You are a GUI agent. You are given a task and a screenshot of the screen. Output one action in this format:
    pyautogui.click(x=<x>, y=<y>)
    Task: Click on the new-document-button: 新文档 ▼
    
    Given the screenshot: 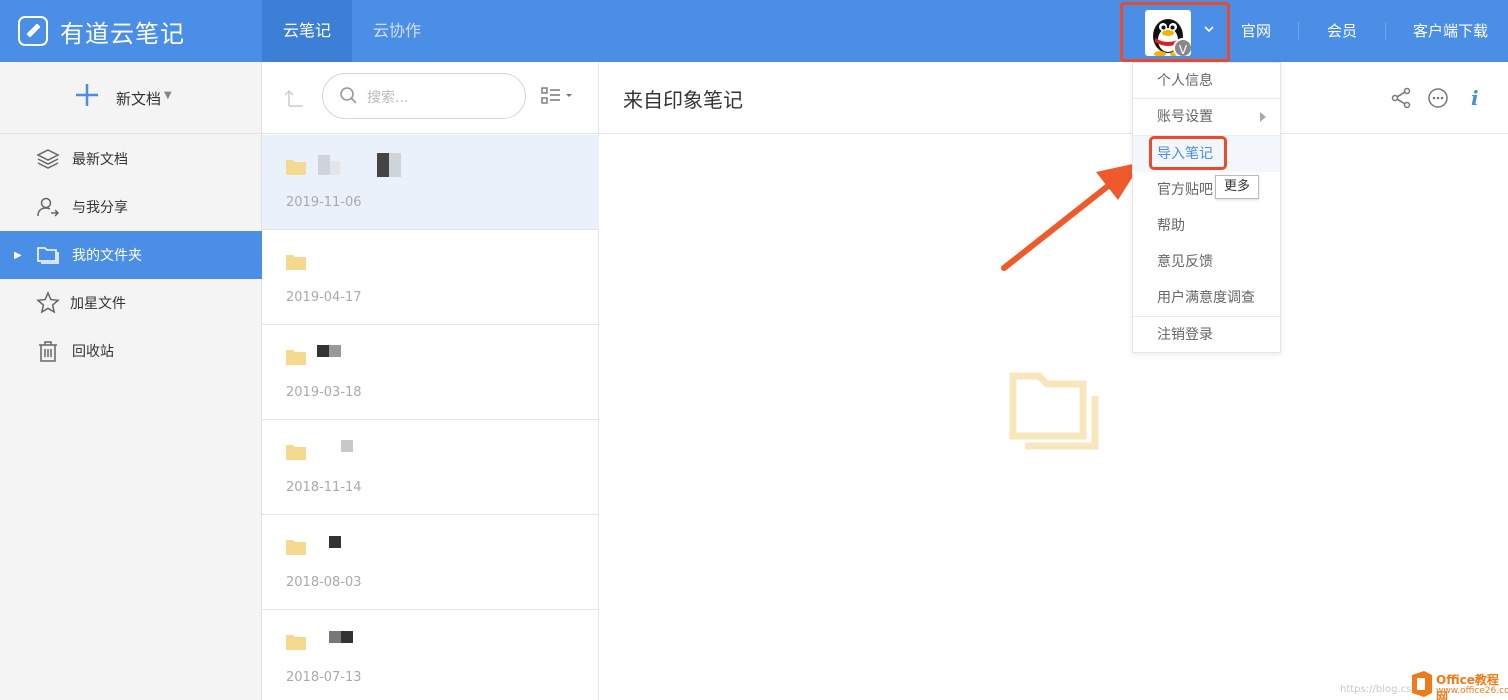 What is the action you would take?
    pyautogui.click(x=131, y=98)
    